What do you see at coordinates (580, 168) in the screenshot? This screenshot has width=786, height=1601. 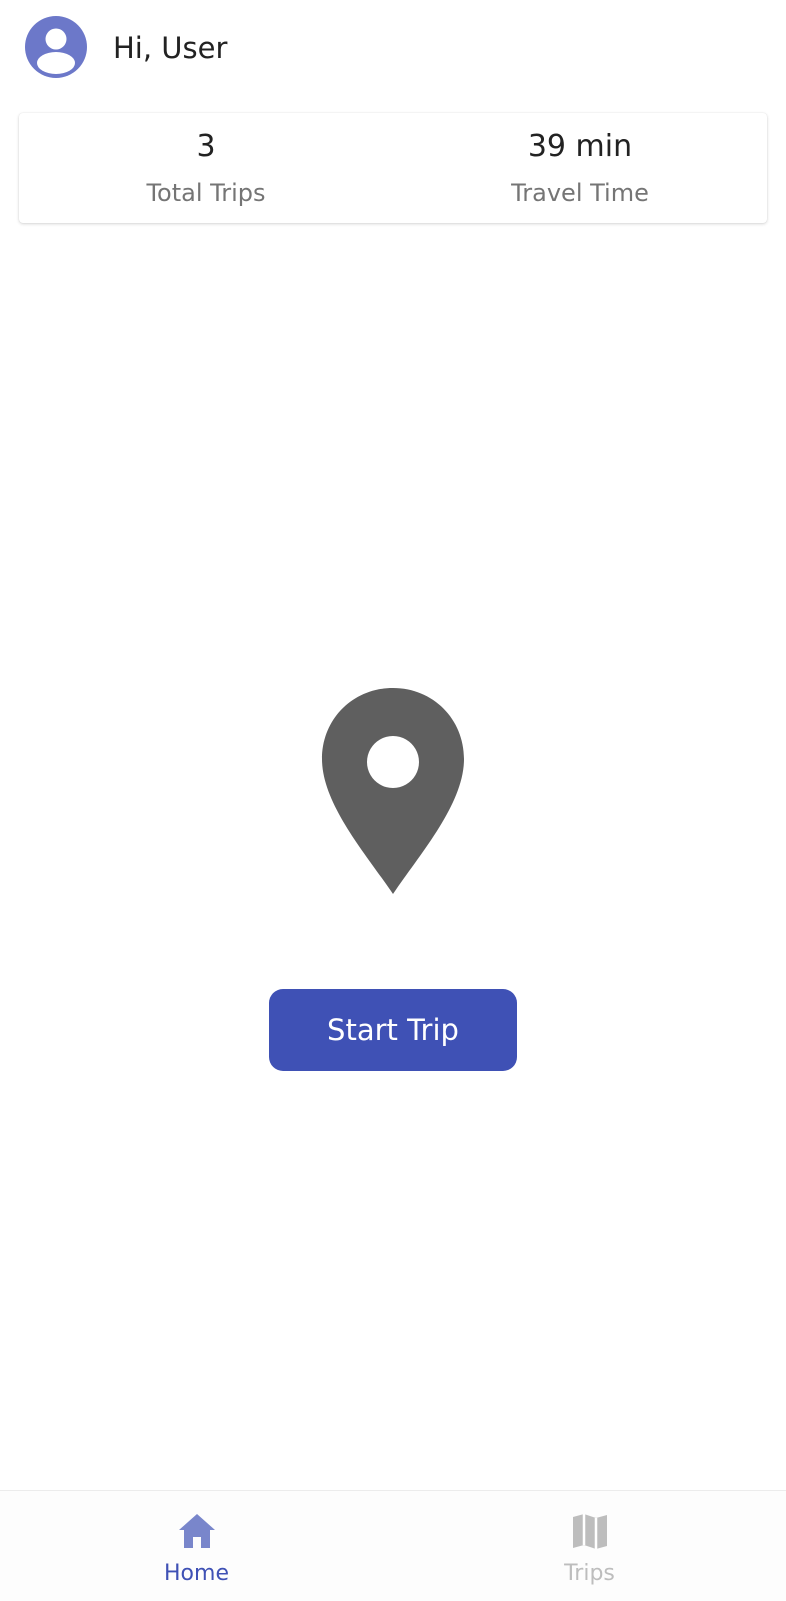 I see `stat-travel-time: 39 min Travel Time` at bounding box center [580, 168].